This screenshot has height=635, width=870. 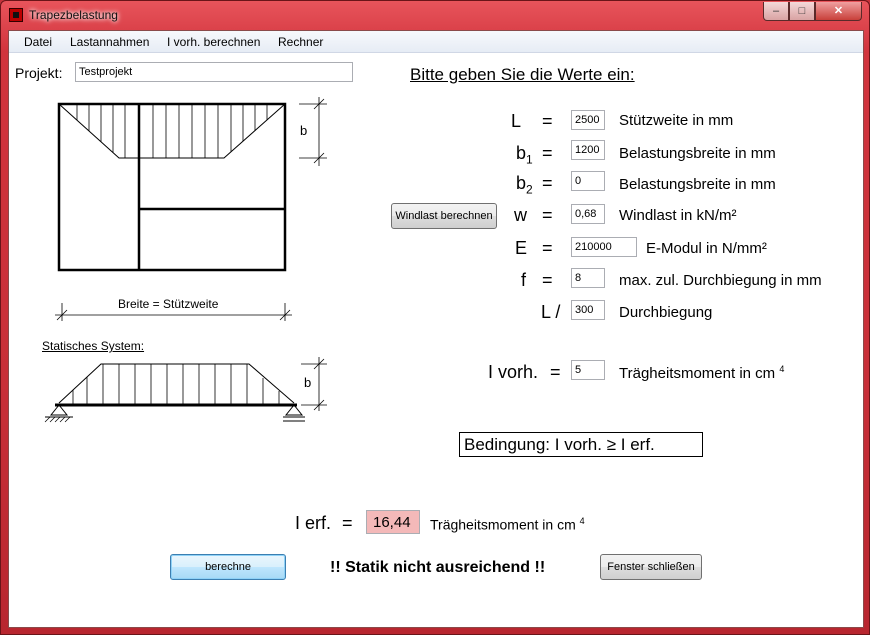 What do you see at coordinates (678, 215) in the screenshot?
I see `desc-w: Windlast in kN/m²` at bounding box center [678, 215].